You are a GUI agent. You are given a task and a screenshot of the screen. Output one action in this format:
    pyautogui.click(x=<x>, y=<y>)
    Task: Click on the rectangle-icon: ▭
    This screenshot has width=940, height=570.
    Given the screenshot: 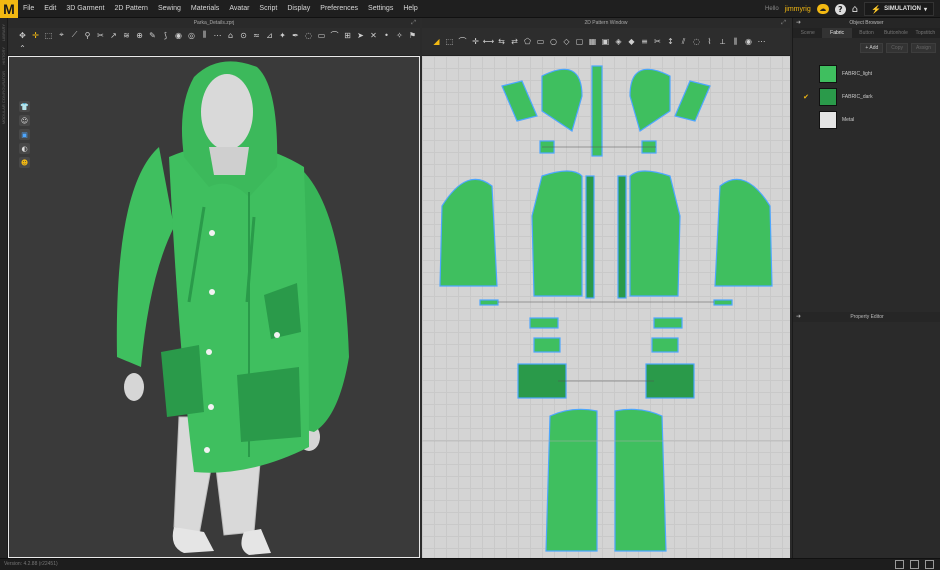 What is the action you would take?
    pyautogui.click(x=540, y=41)
    